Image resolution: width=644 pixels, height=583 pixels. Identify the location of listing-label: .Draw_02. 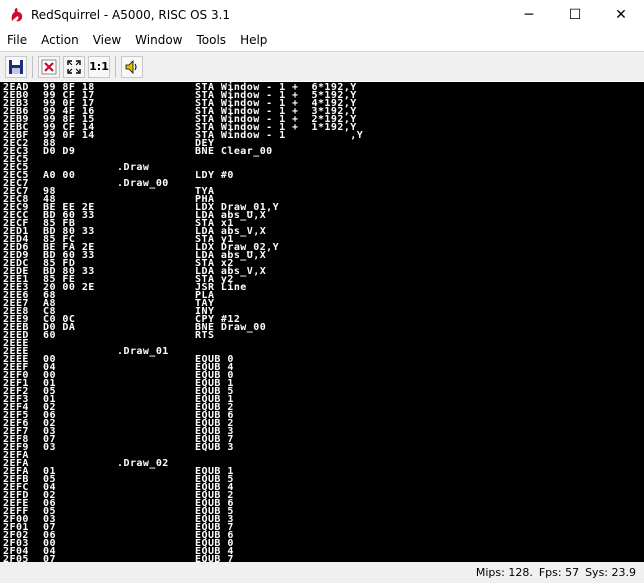
(143, 463).